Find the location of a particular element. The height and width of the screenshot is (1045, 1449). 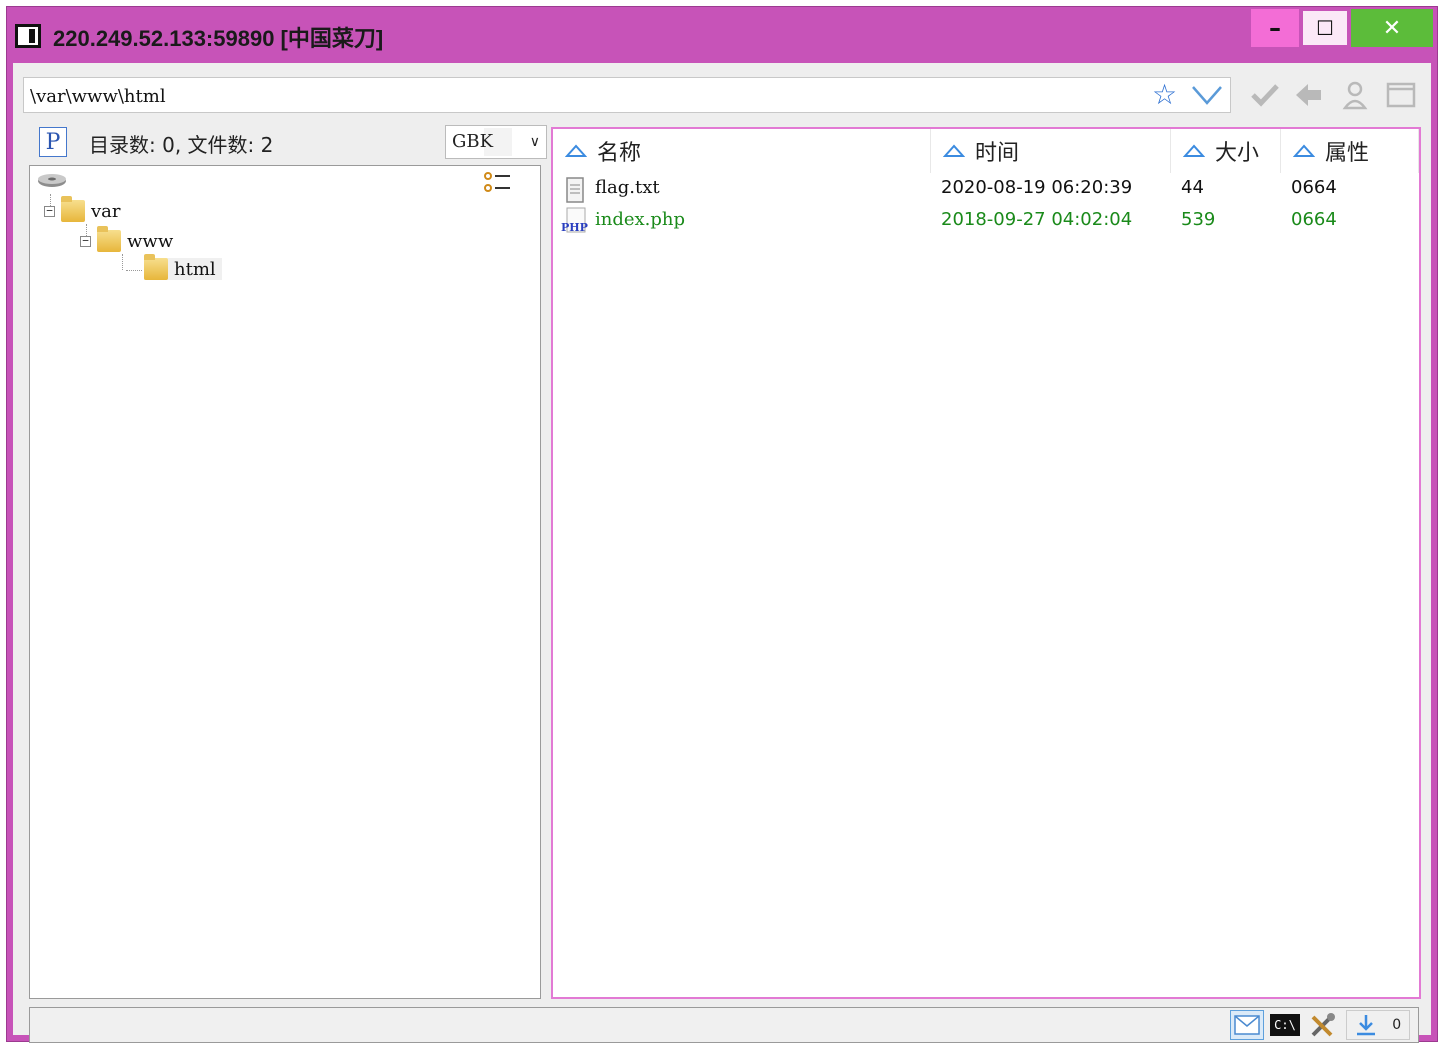

minimize-button: – is located at coordinates (1275, 28).